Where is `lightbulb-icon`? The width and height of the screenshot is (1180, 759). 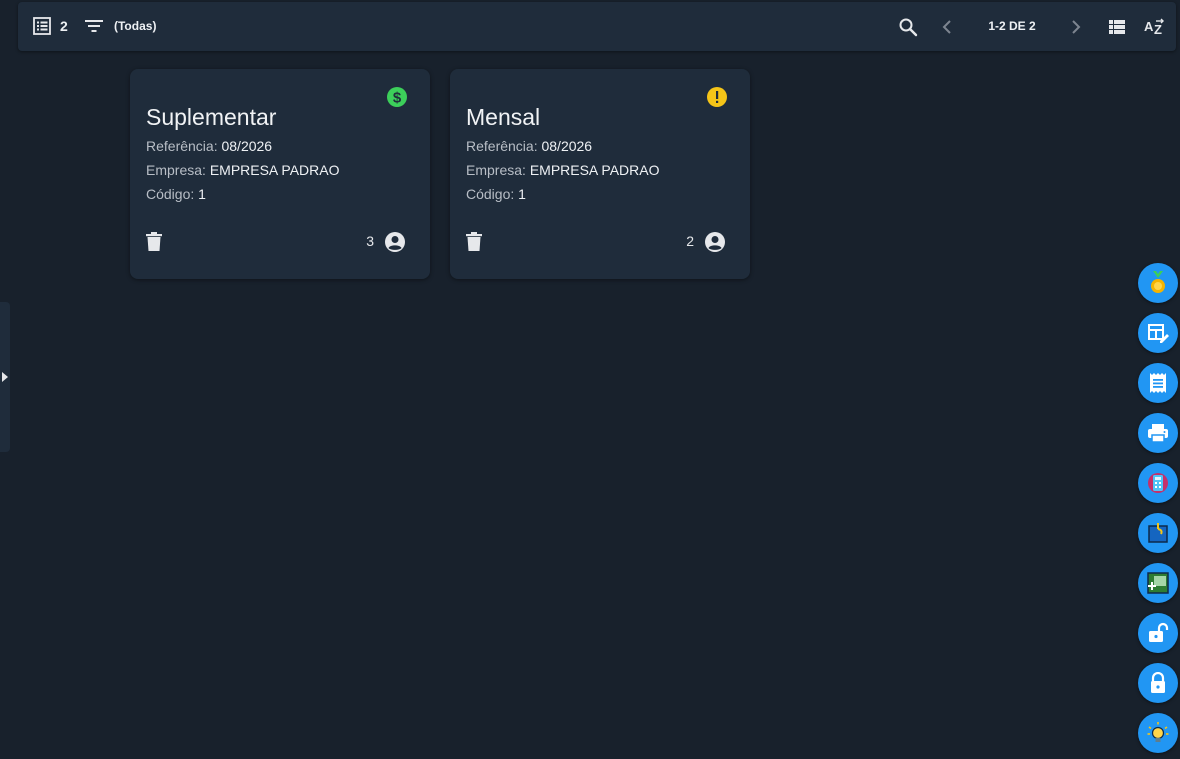 lightbulb-icon is located at coordinates (1158, 733).